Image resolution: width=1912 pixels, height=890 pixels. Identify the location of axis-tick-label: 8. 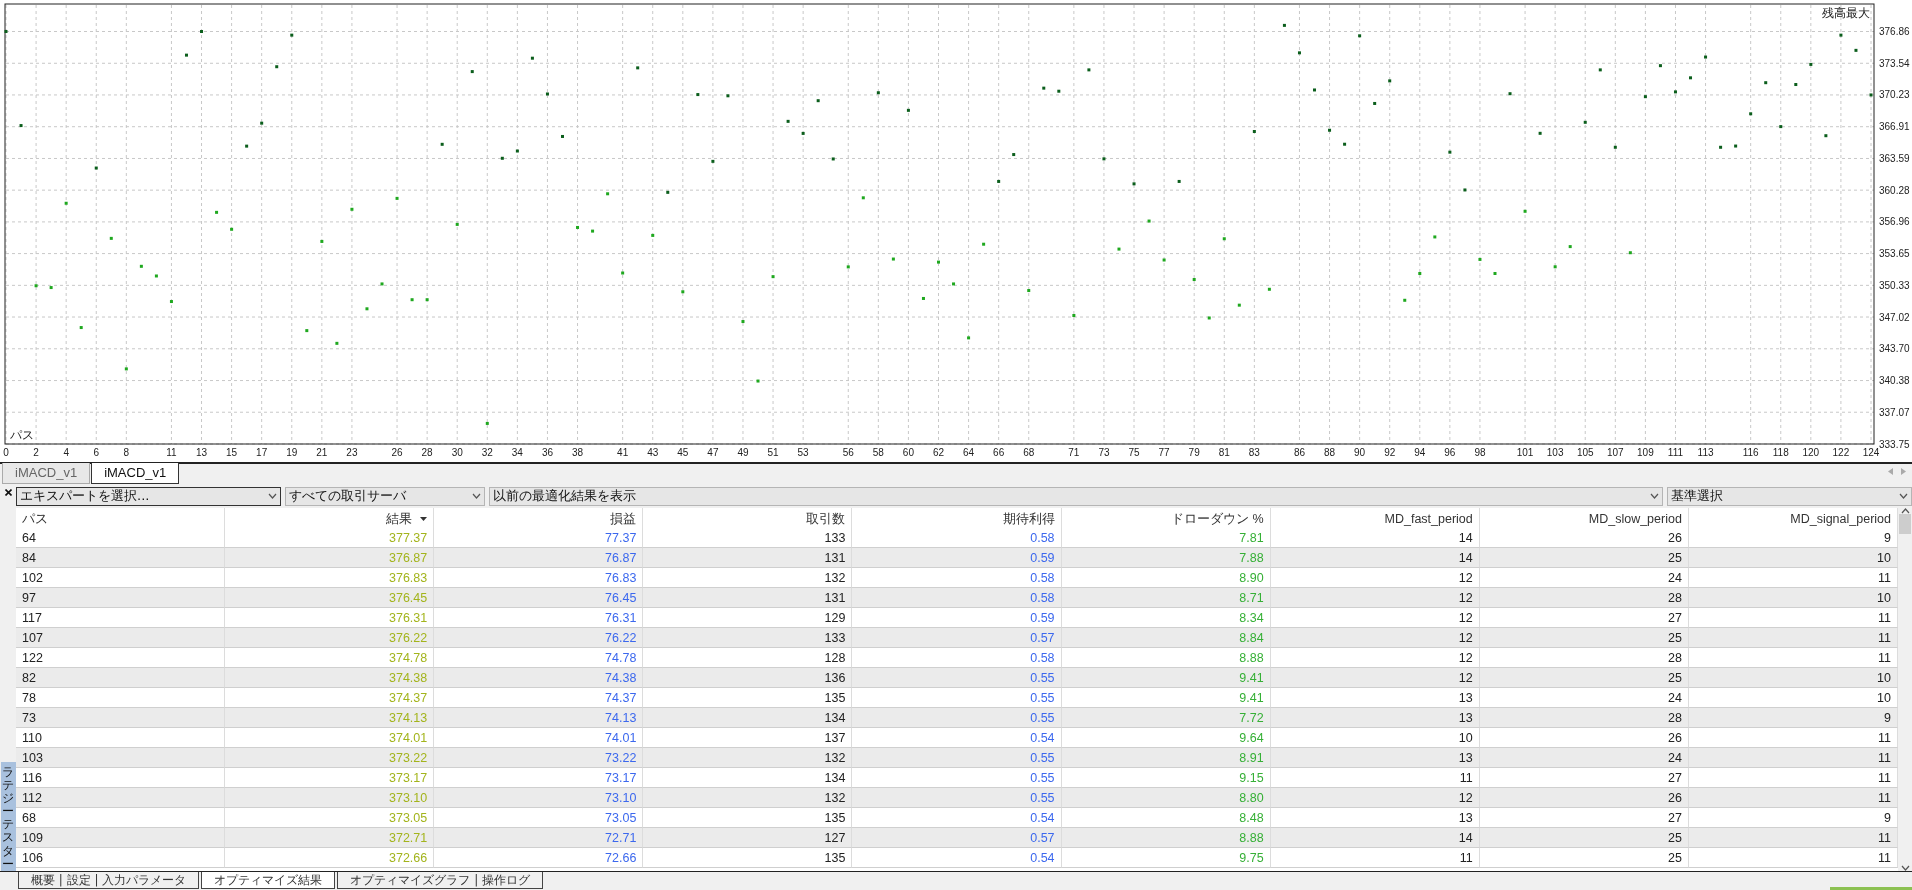
(126, 452).